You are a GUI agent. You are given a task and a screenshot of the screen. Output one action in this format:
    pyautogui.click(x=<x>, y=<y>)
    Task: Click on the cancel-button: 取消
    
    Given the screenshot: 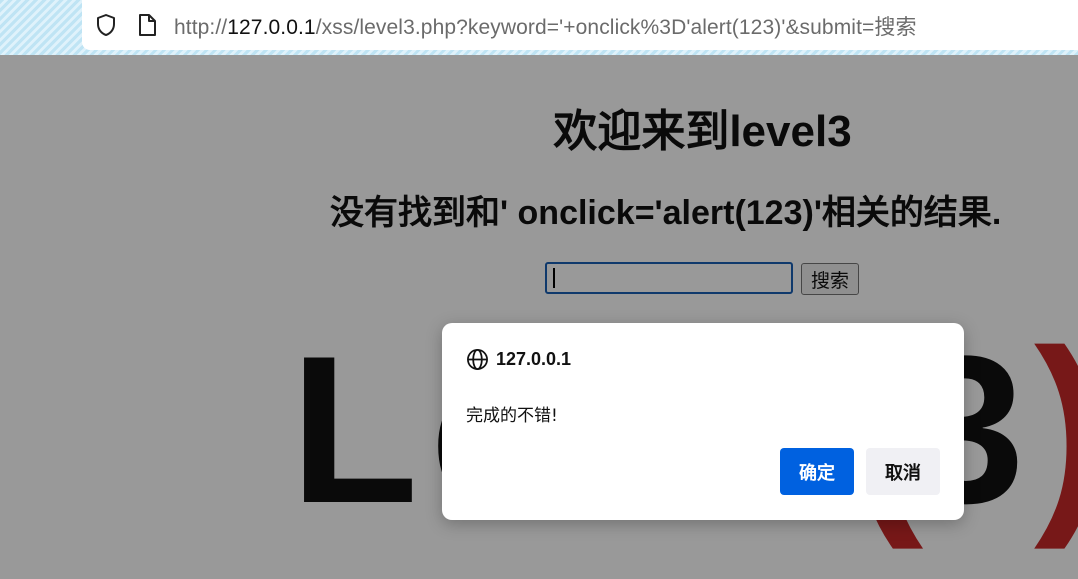 What is the action you would take?
    pyautogui.click(x=903, y=471)
    